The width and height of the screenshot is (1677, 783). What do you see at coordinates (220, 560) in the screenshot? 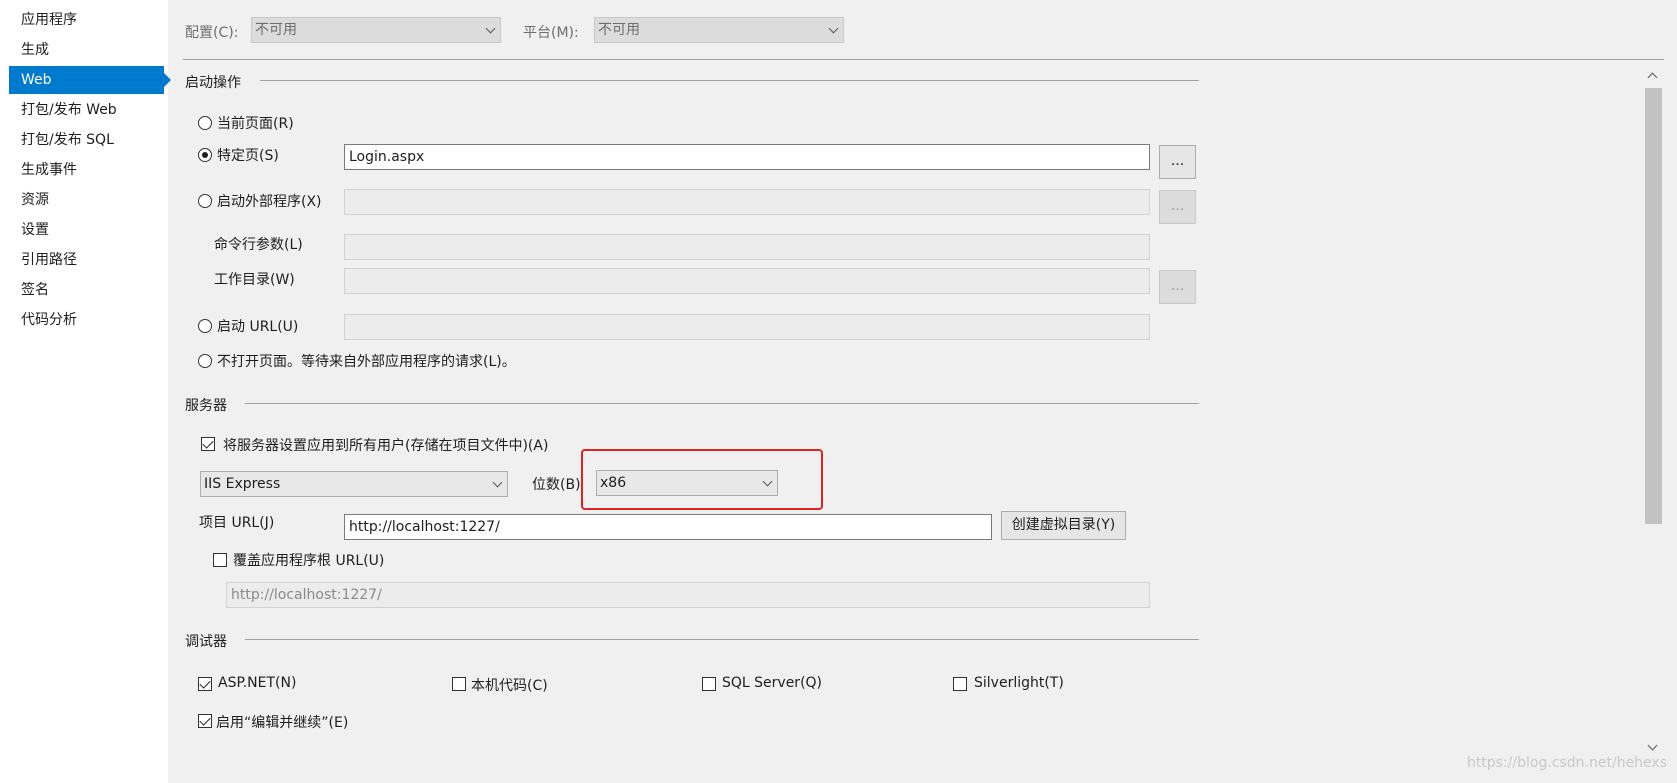
I see `override-root-checkbox` at bounding box center [220, 560].